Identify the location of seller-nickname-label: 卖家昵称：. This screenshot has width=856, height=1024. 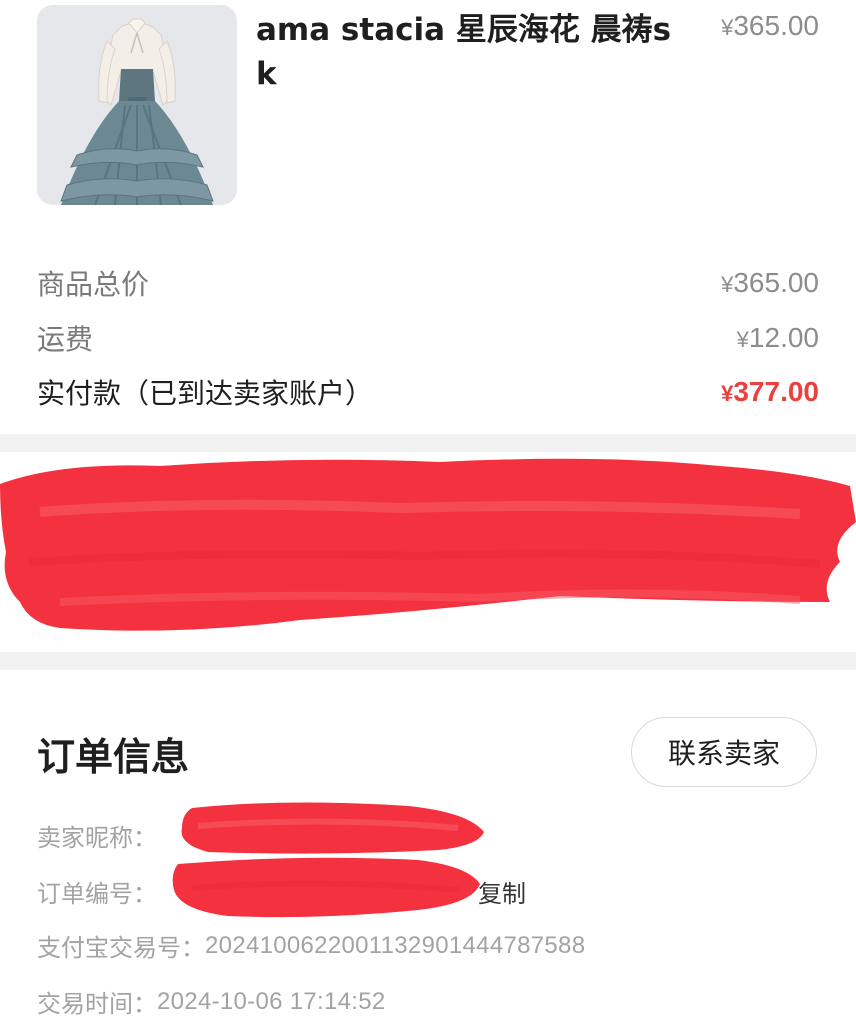
(97, 838).